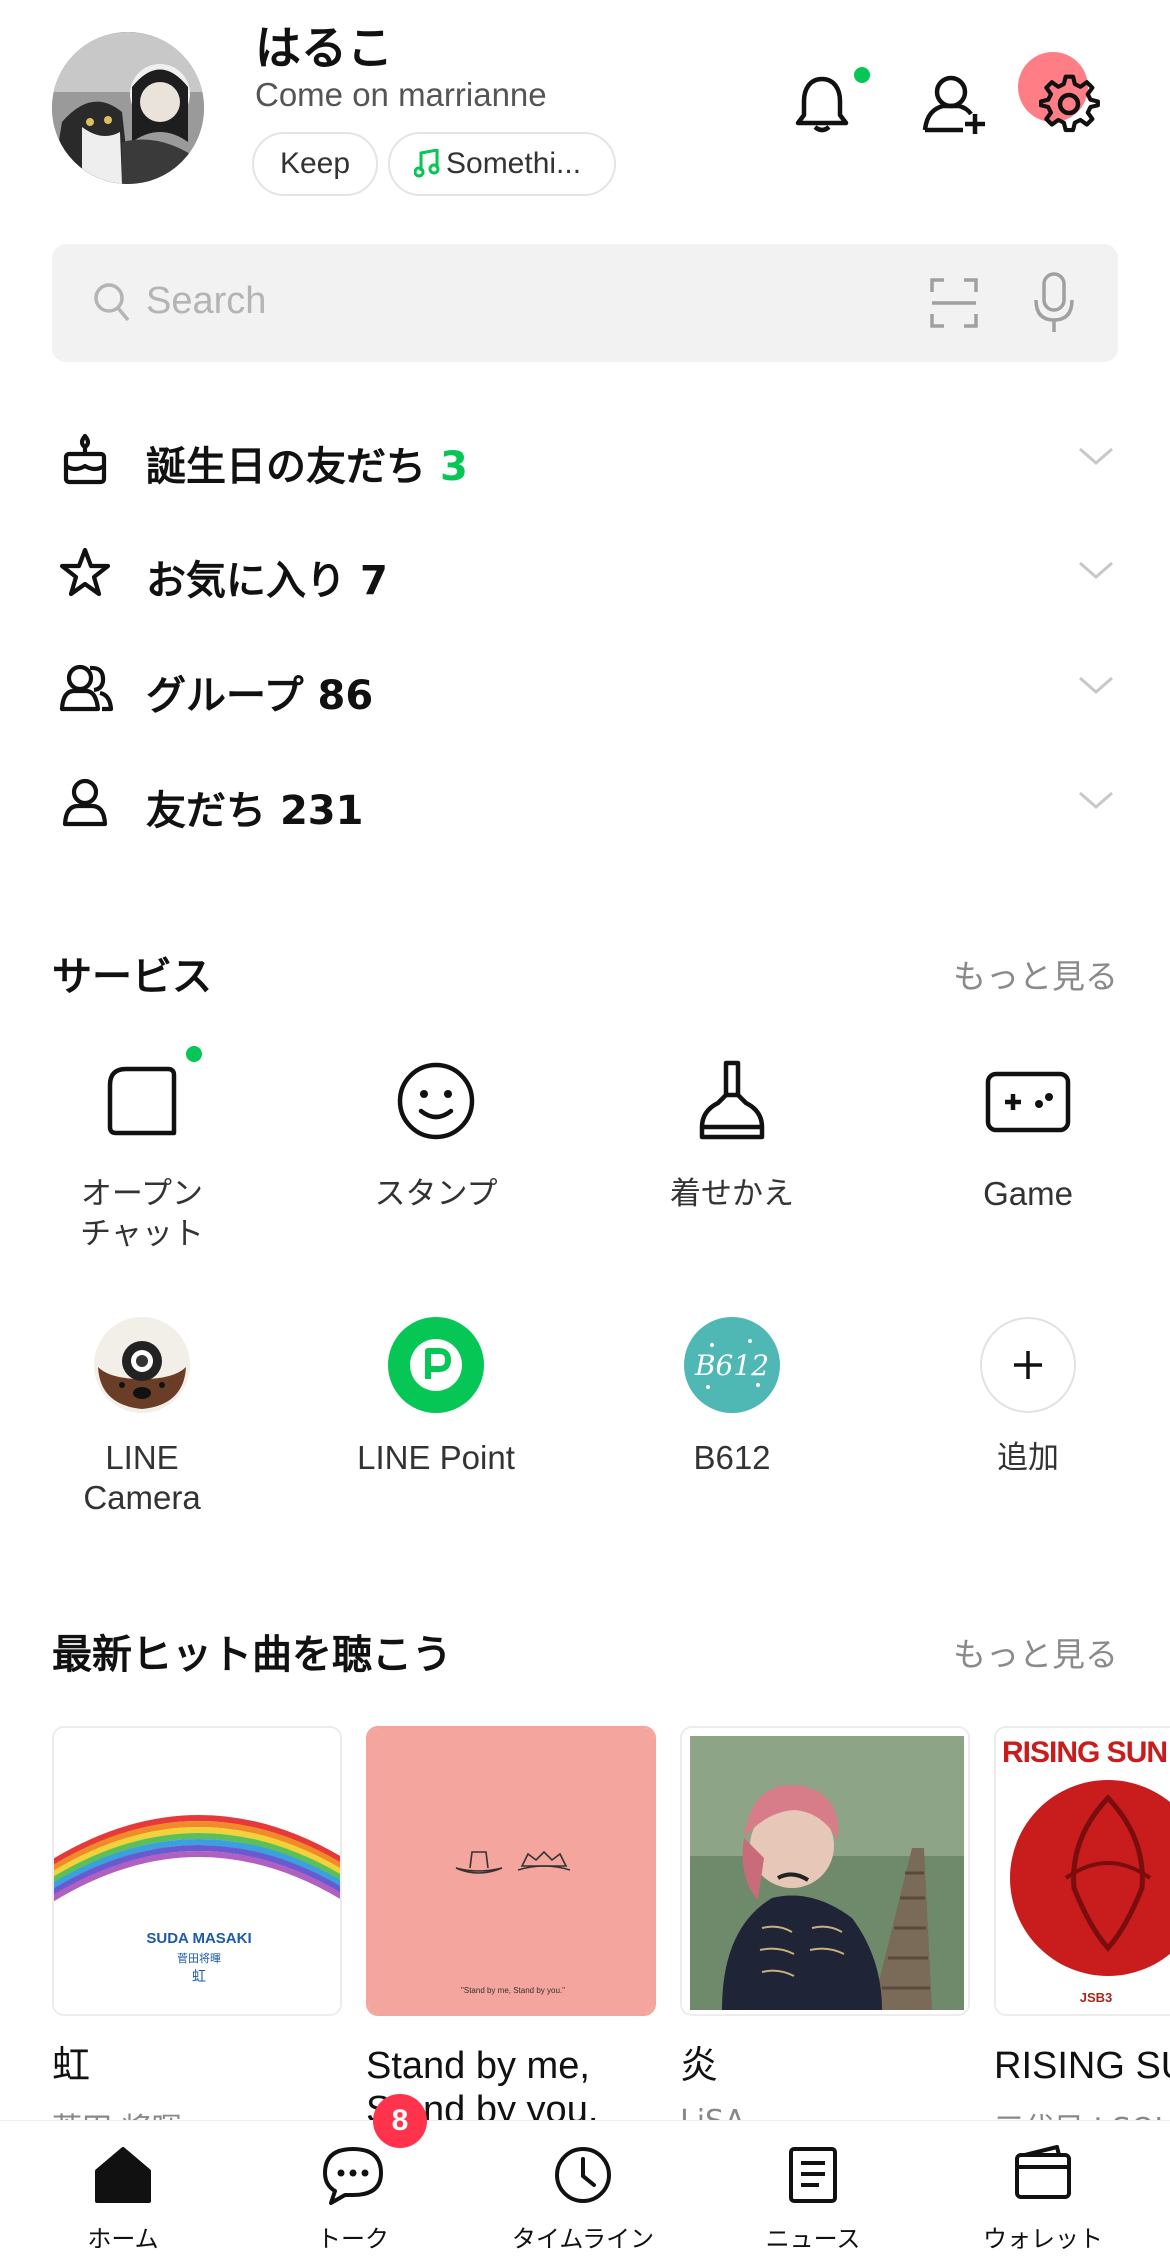  I want to click on nav-label: トーク, so click(353, 2239).